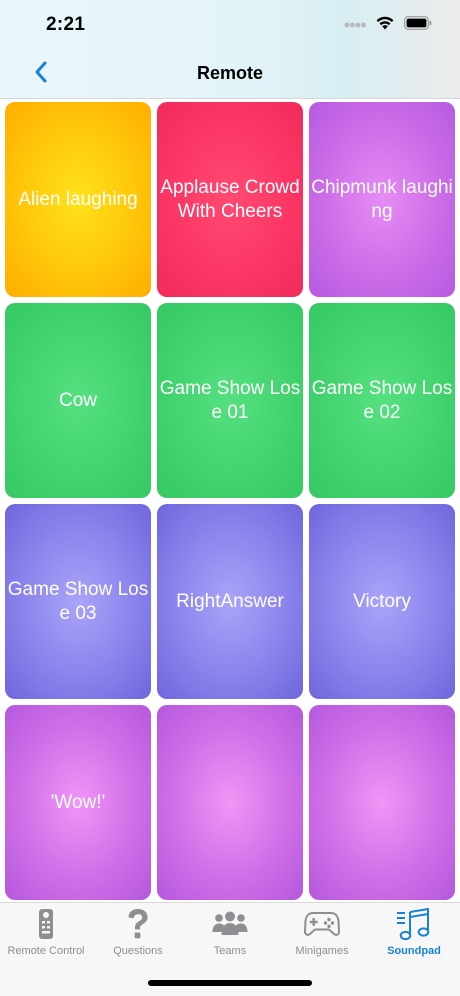 The height and width of the screenshot is (996, 460). Describe the element at coordinates (322, 924) in the screenshot. I see `gamepad-icon` at that location.